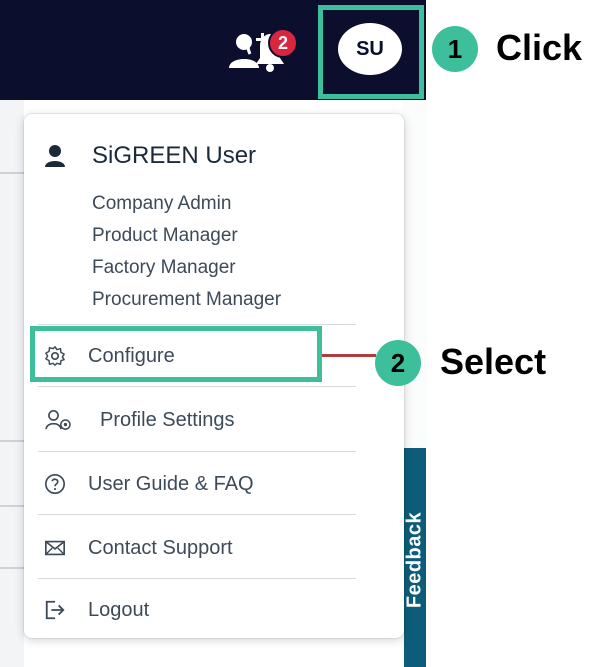 The width and height of the screenshot is (592, 667). I want to click on menu-item-profile-settings: Profile Settings, so click(197, 420).